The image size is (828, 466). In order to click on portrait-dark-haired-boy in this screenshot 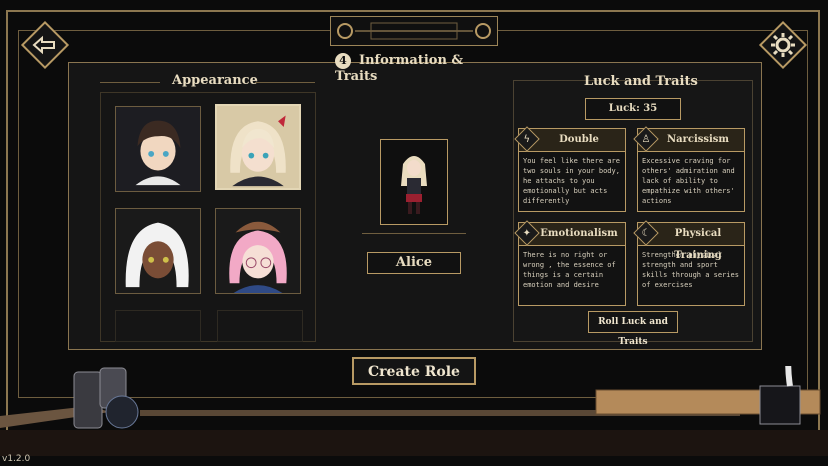, I will do `click(158, 149)`.